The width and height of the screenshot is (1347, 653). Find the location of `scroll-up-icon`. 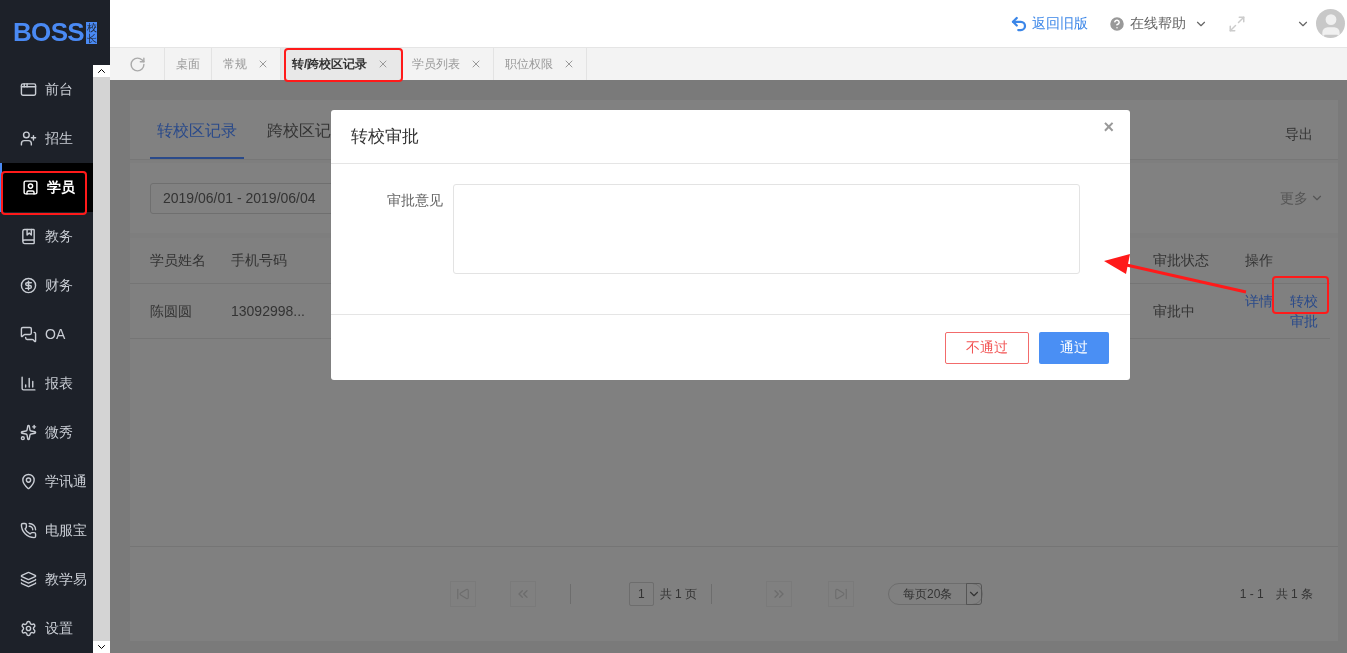

scroll-up-icon is located at coordinates (101, 71).